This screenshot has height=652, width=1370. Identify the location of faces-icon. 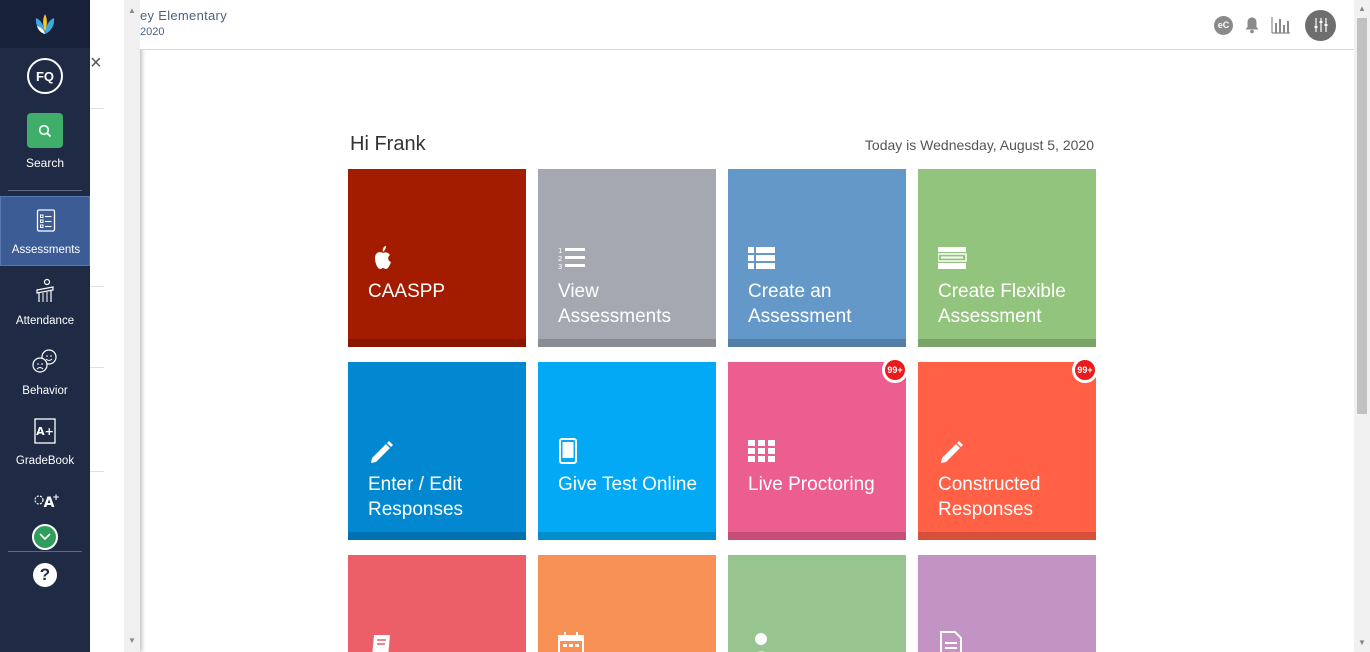
(44, 361).